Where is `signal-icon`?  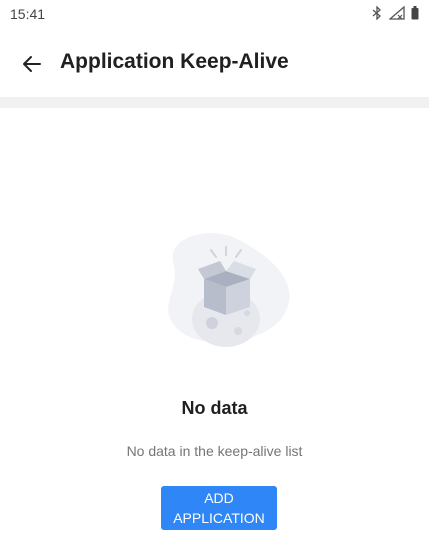
signal-icon is located at coordinates (396, 12).